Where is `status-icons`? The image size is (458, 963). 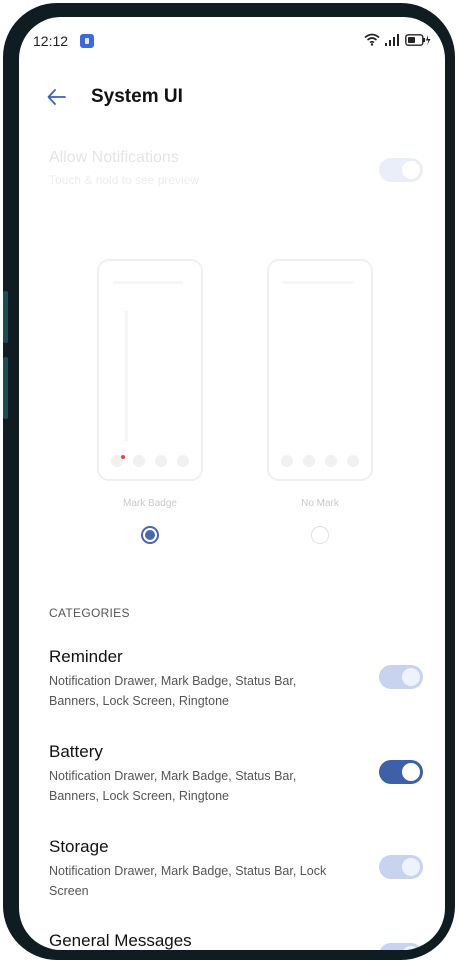
status-icons is located at coordinates (397, 39).